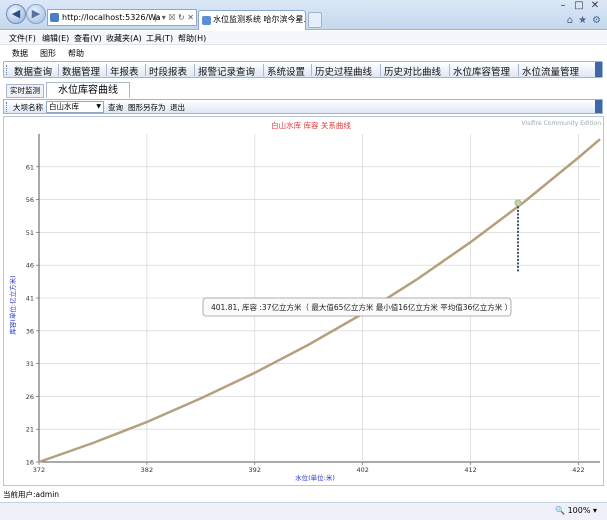  I want to click on y-tick-label: 51, so click(30, 233).